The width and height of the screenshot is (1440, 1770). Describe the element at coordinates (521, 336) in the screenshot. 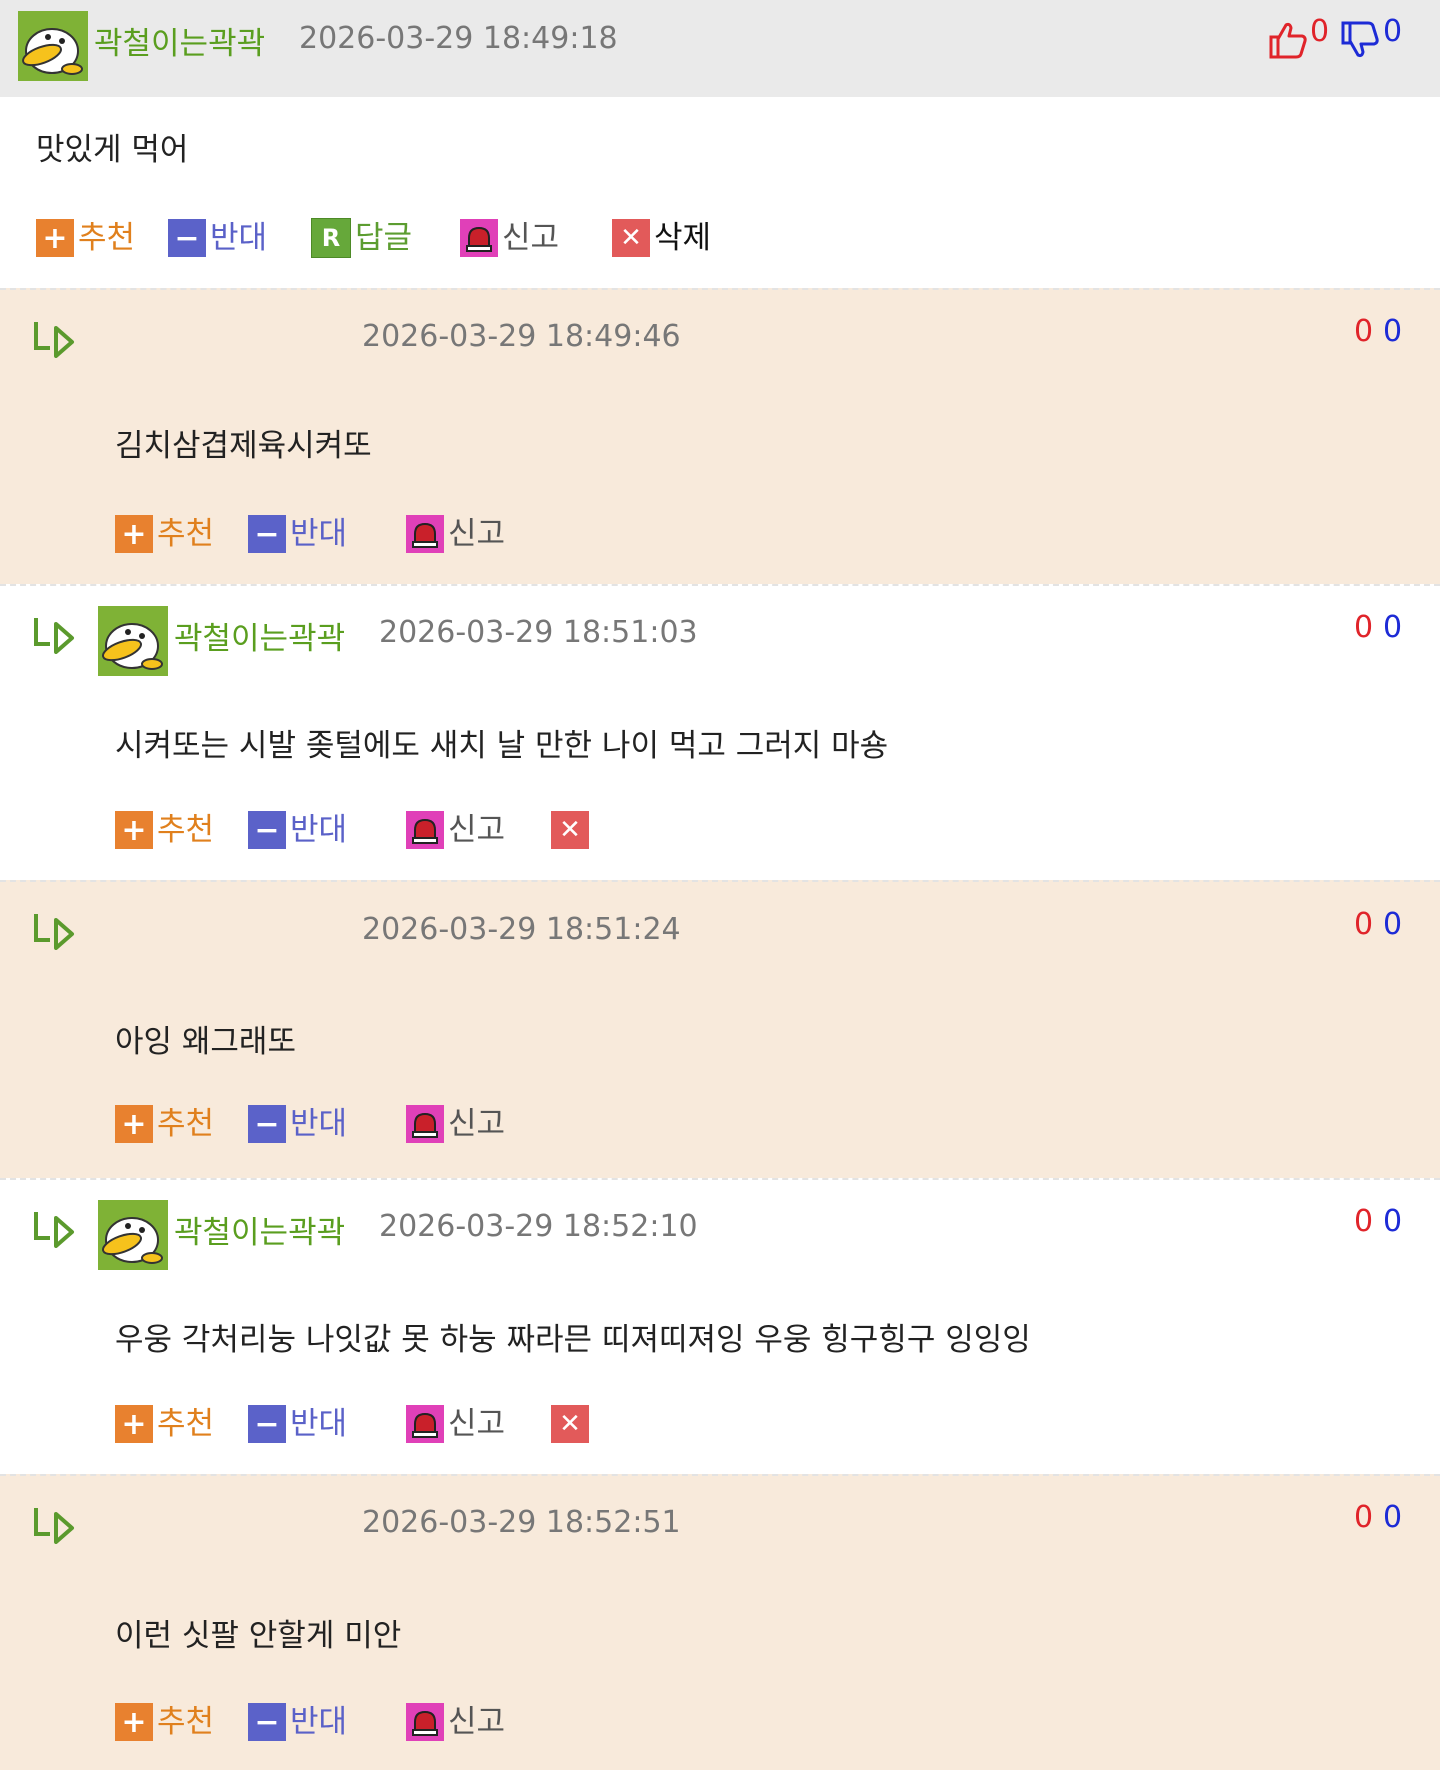

I see `reply-timestamp: 2026-03-29 18:49:46` at that location.